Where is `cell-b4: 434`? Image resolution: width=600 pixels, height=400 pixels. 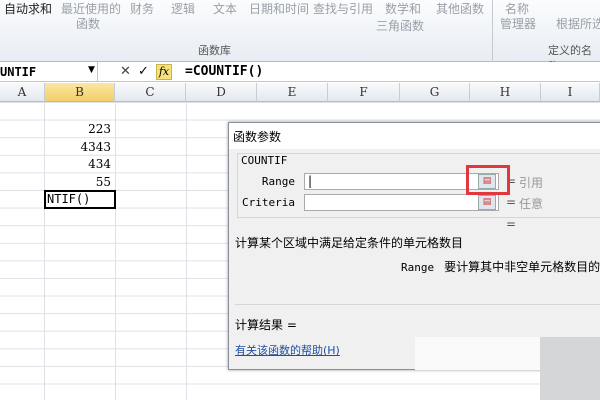
cell-b4: 434 is located at coordinates (80, 164).